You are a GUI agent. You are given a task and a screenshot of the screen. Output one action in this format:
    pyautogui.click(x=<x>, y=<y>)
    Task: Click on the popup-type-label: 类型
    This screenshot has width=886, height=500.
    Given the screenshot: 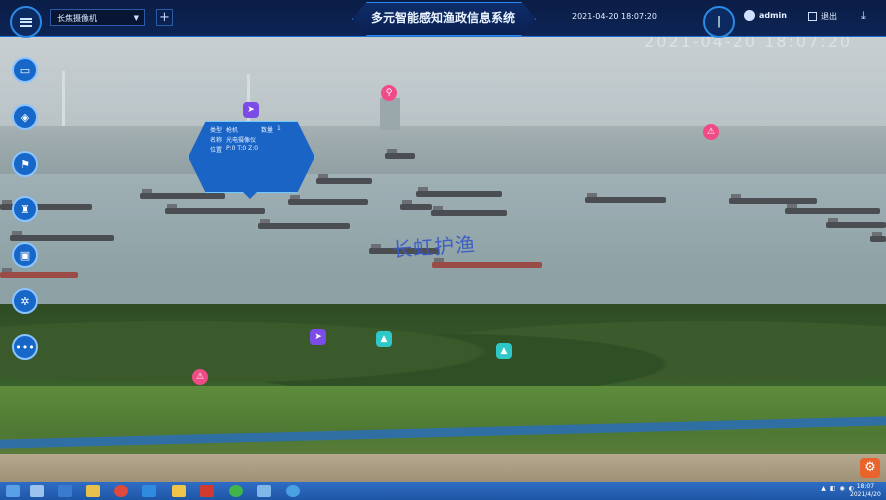 What is the action you would take?
    pyautogui.click(x=216, y=130)
    